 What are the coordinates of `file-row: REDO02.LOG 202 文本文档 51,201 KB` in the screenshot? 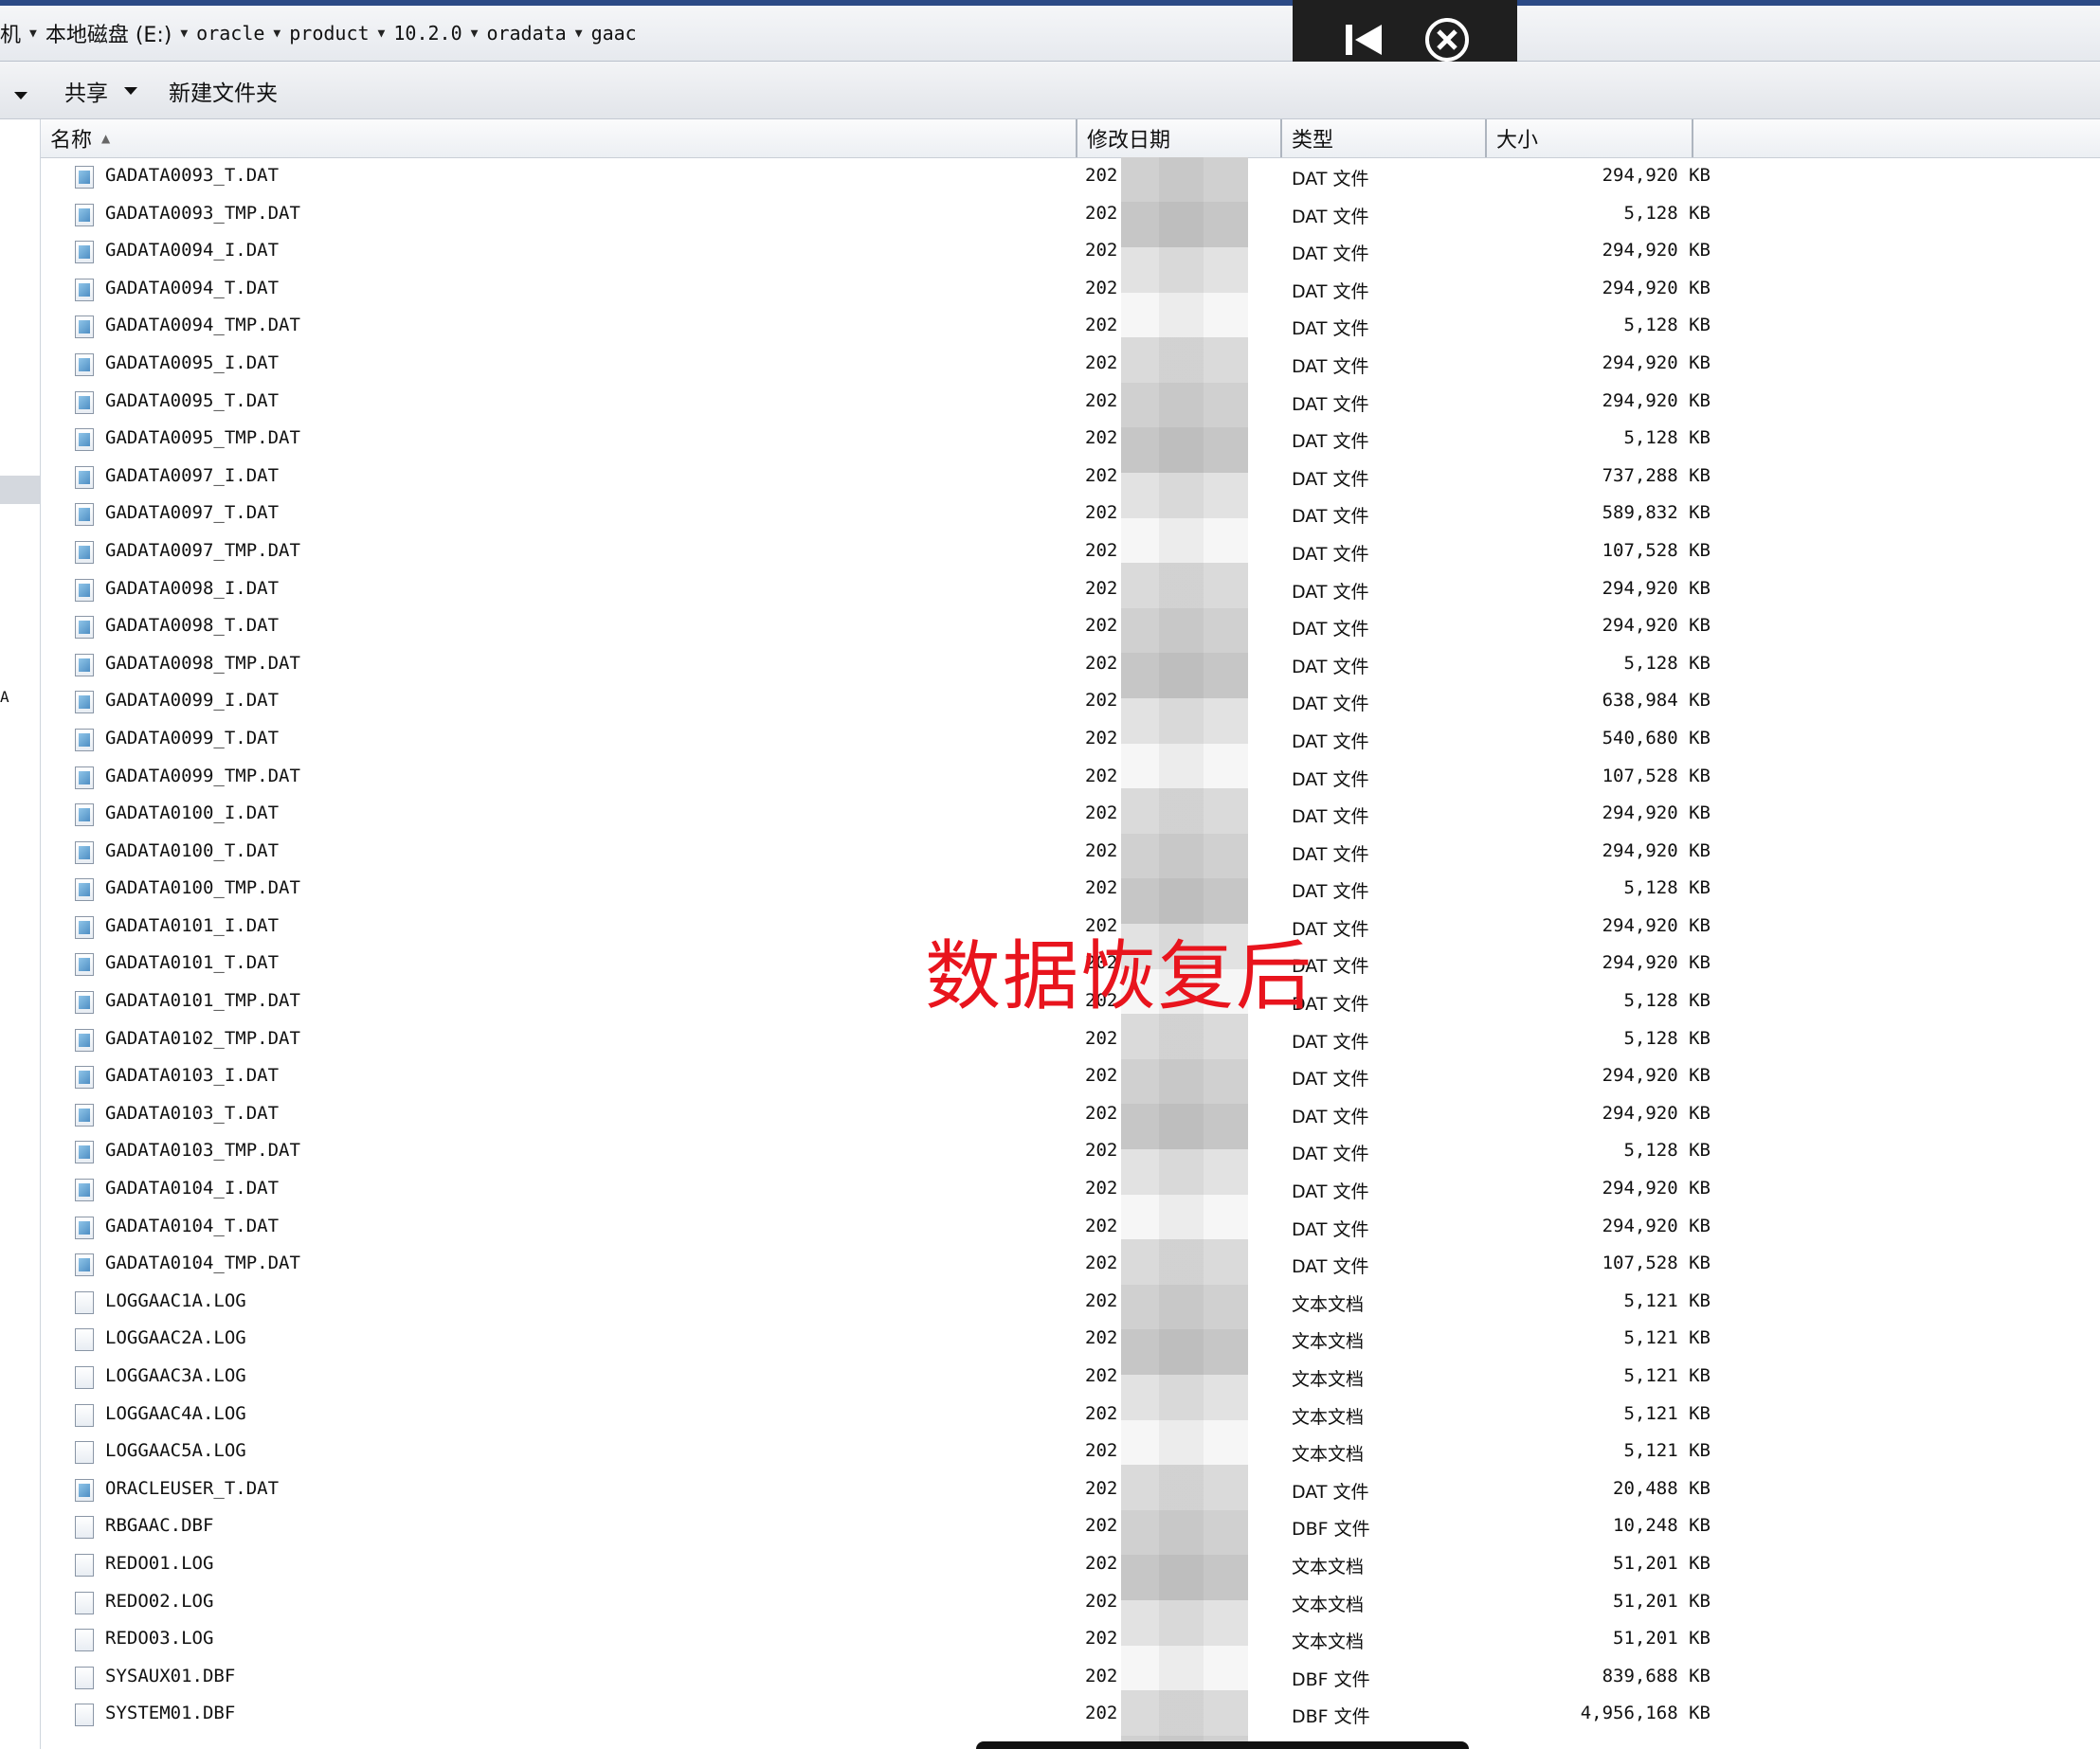 It's located at (1070, 1602).